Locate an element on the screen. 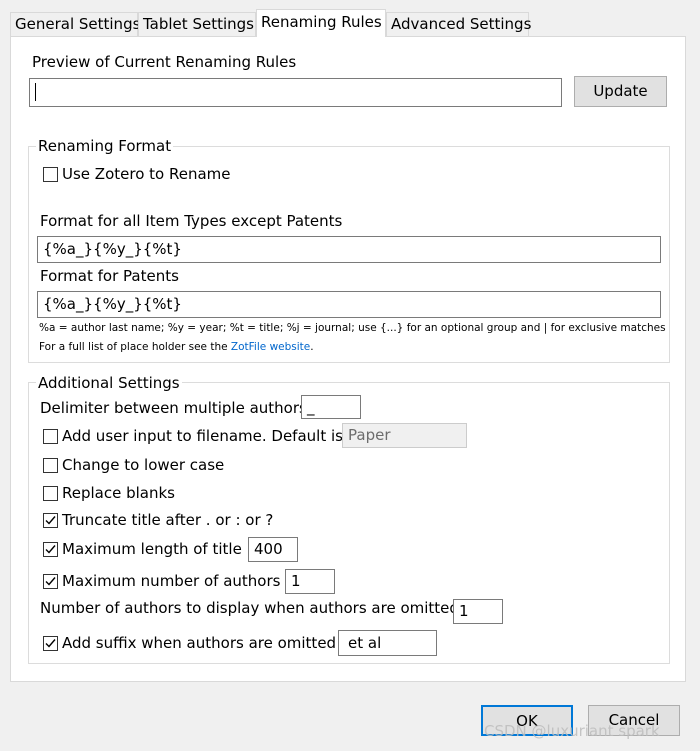  authors-omitted-field: 1 is located at coordinates (478, 611).